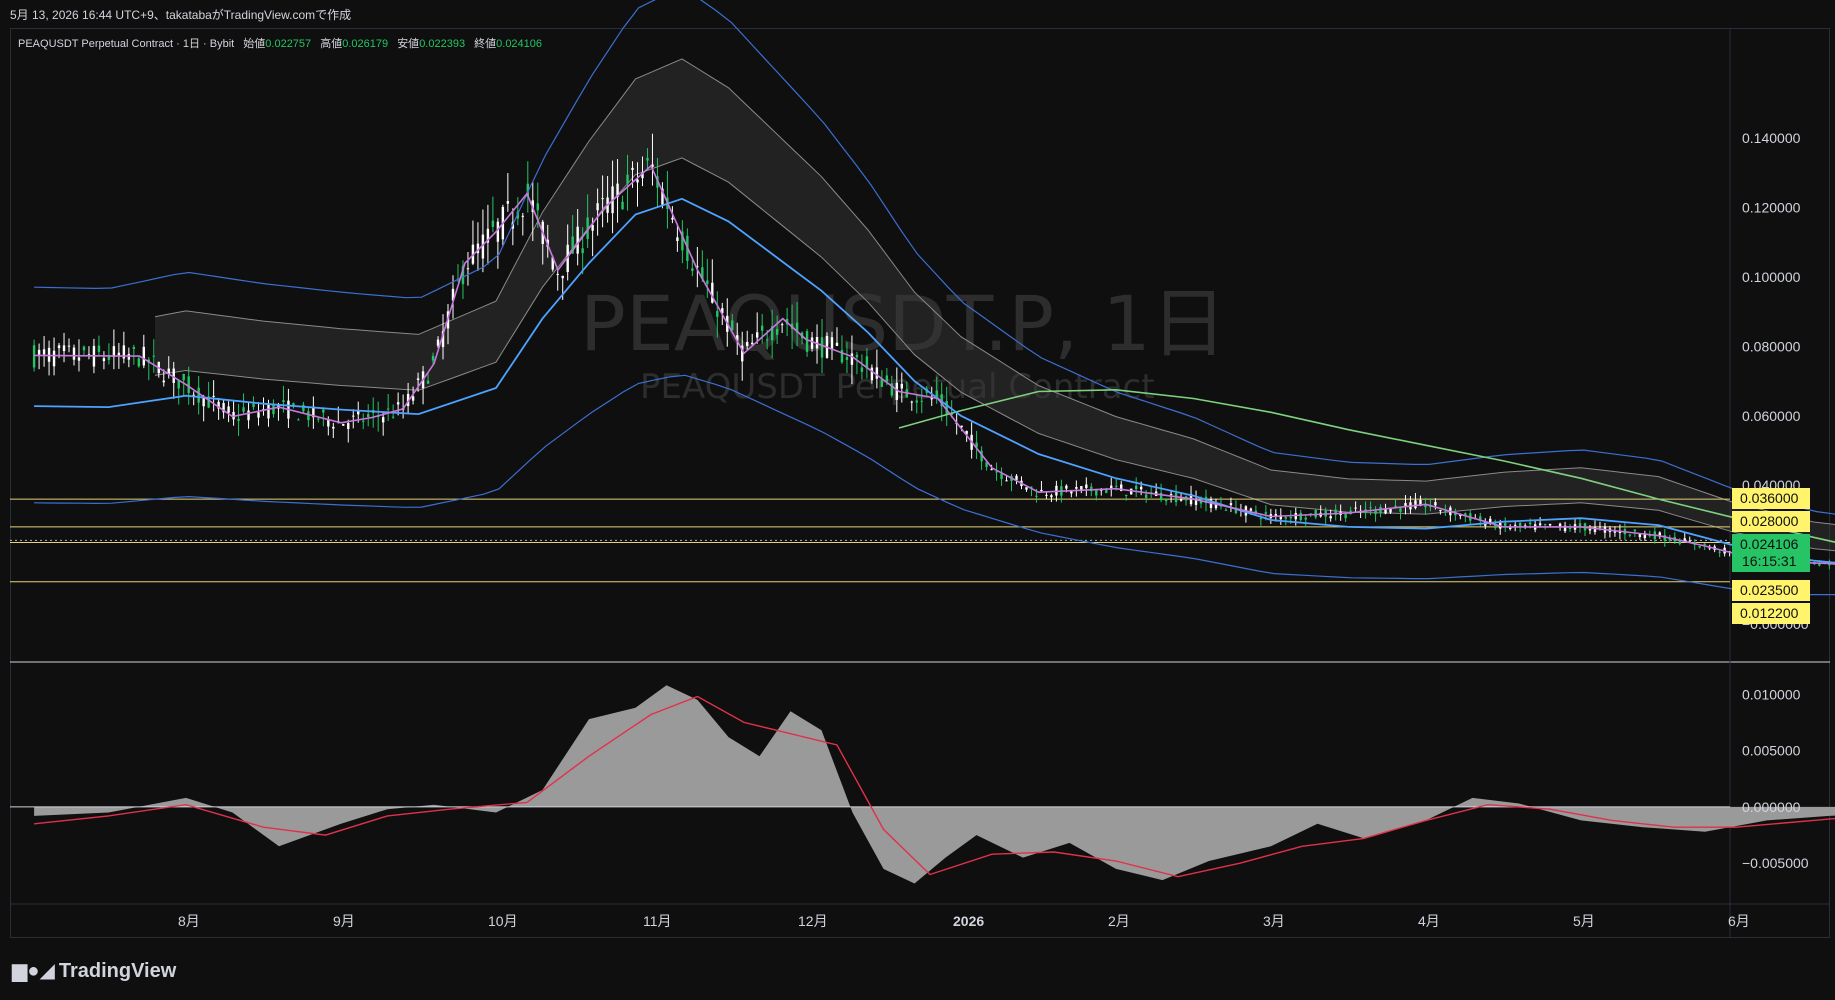 This screenshot has height=1000, width=1835. Describe the element at coordinates (1429, 921) in the screenshot. I see `time-axis-tick: 4月` at that location.